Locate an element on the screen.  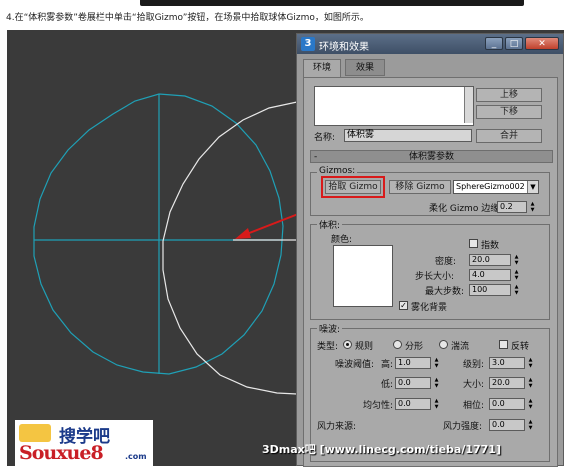
soften-edges-spinner: 0.2 ▲ ▼ is located at coordinates (517, 207).